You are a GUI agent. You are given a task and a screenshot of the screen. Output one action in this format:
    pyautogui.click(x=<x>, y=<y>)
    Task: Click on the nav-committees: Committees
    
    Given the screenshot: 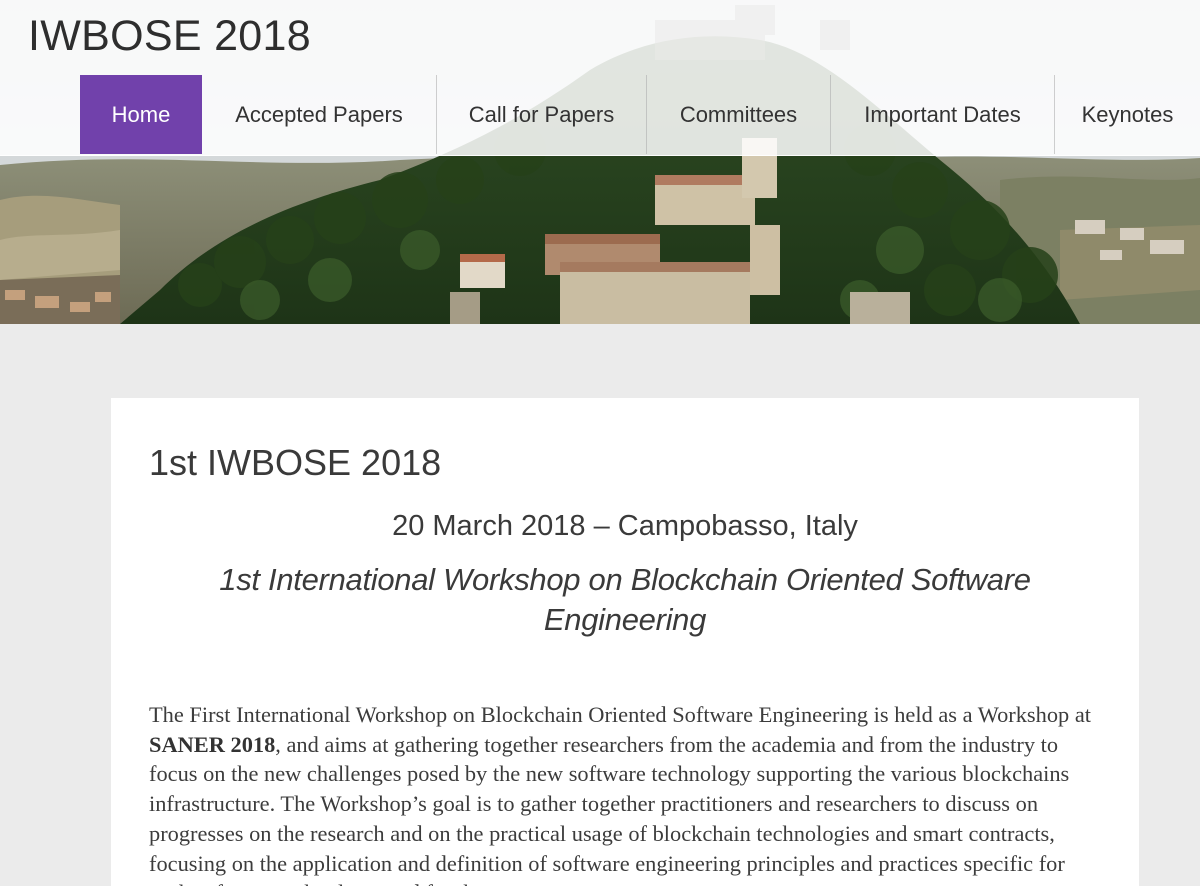 What is the action you would take?
    pyautogui.click(x=739, y=114)
    